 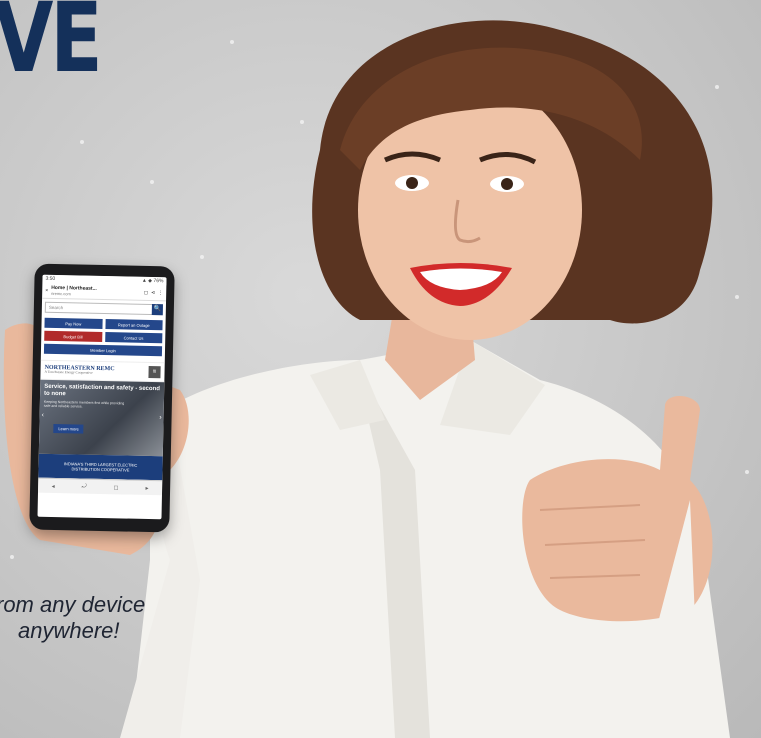 What do you see at coordinates (73, 323) in the screenshot?
I see `pay-now-button: Pay Now` at bounding box center [73, 323].